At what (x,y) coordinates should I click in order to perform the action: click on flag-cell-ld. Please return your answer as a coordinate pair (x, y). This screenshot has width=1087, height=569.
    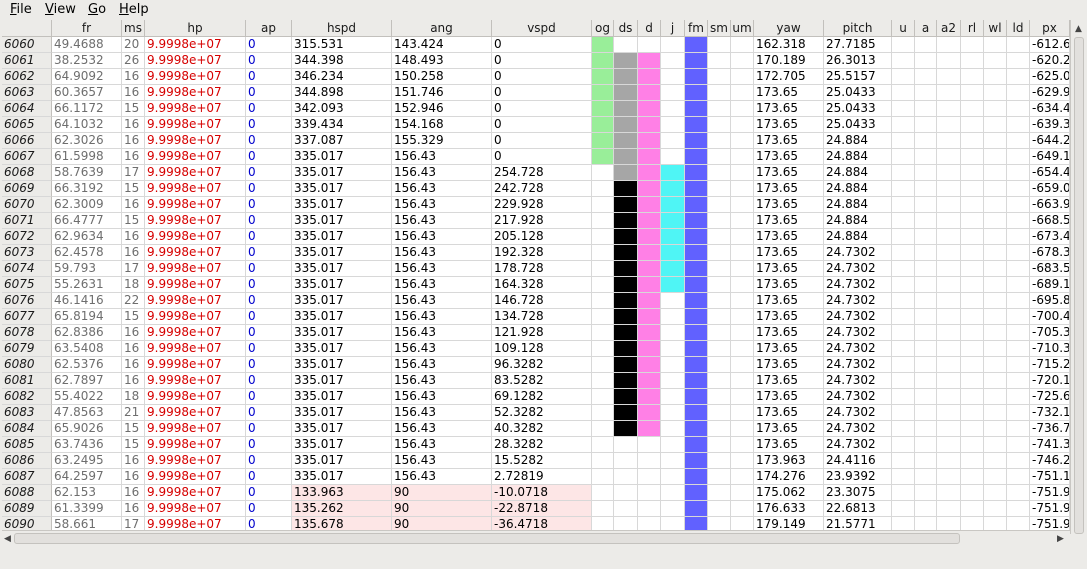
    Looking at the image, I should click on (1018, 157).